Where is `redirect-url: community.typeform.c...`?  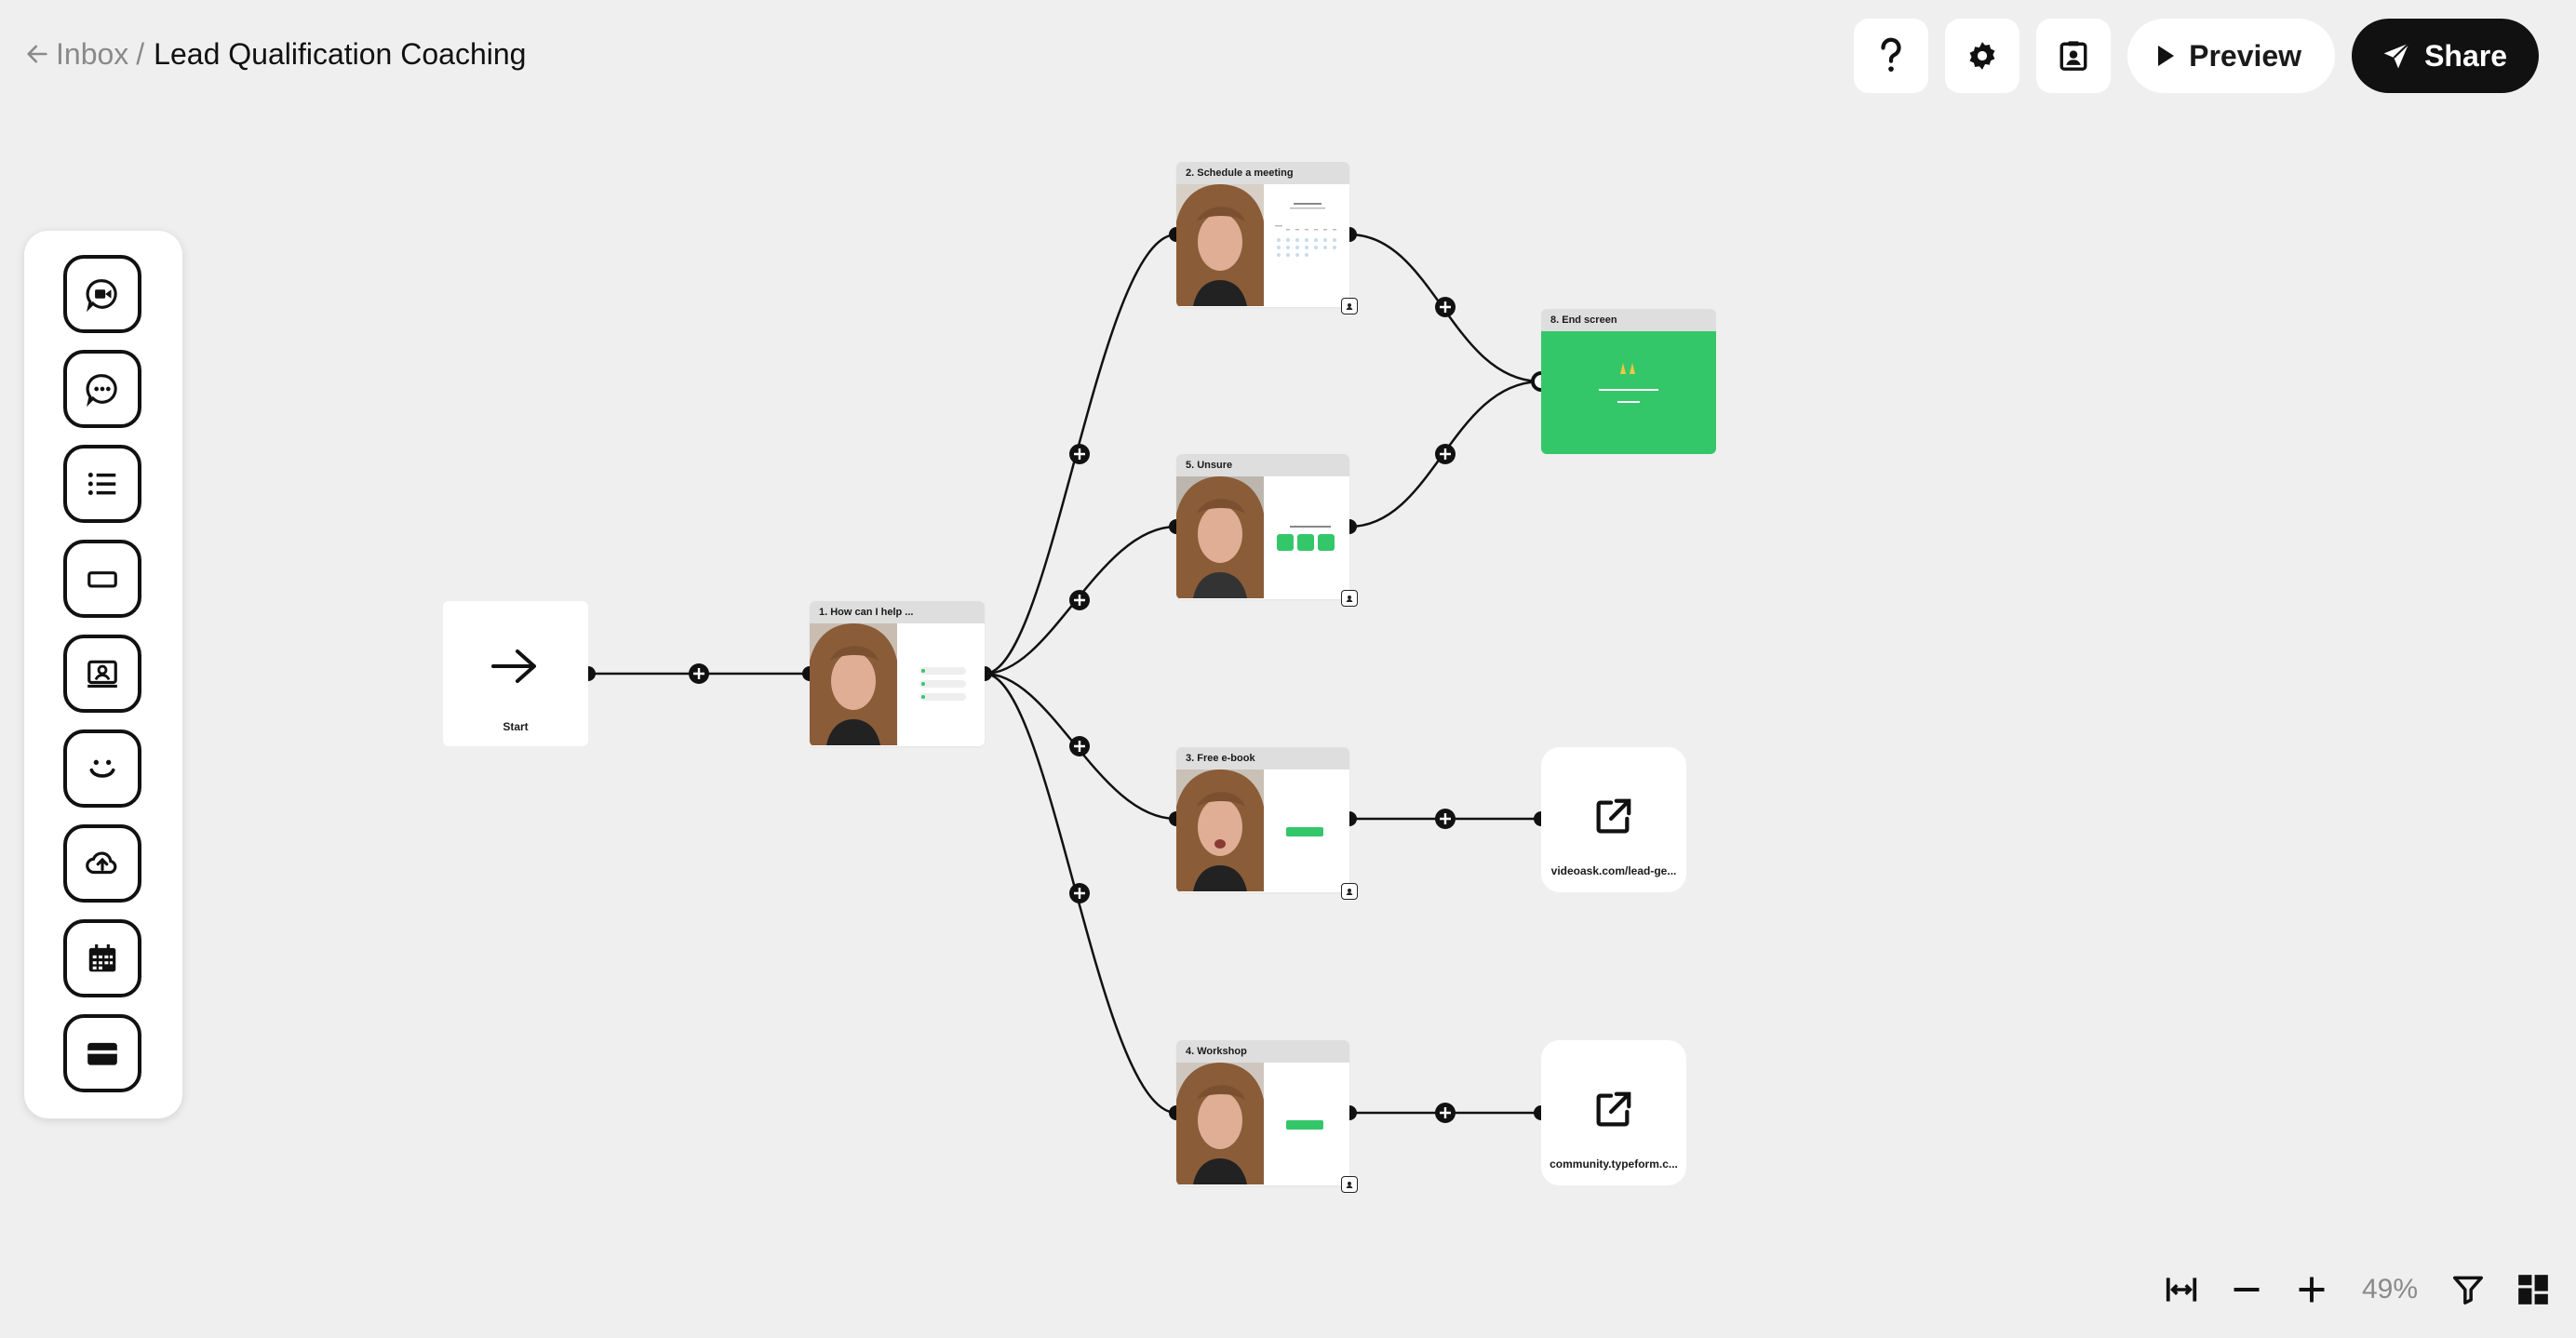
redirect-url: community.typeform.c... is located at coordinates (1614, 1164).